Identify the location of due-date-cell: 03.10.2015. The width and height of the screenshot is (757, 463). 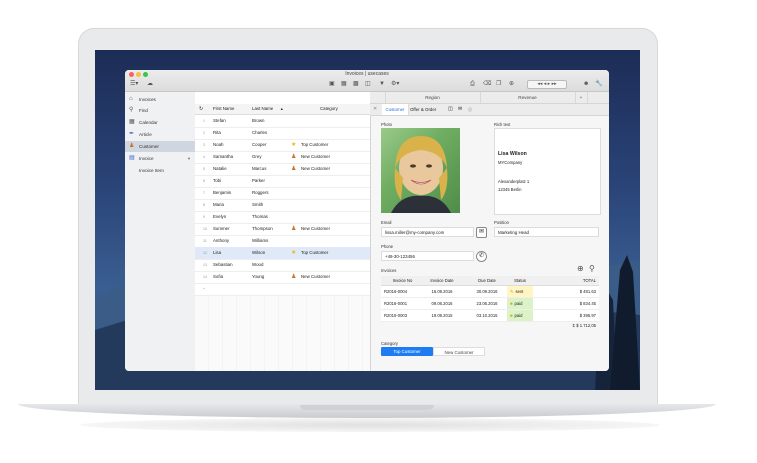
(487, 315).